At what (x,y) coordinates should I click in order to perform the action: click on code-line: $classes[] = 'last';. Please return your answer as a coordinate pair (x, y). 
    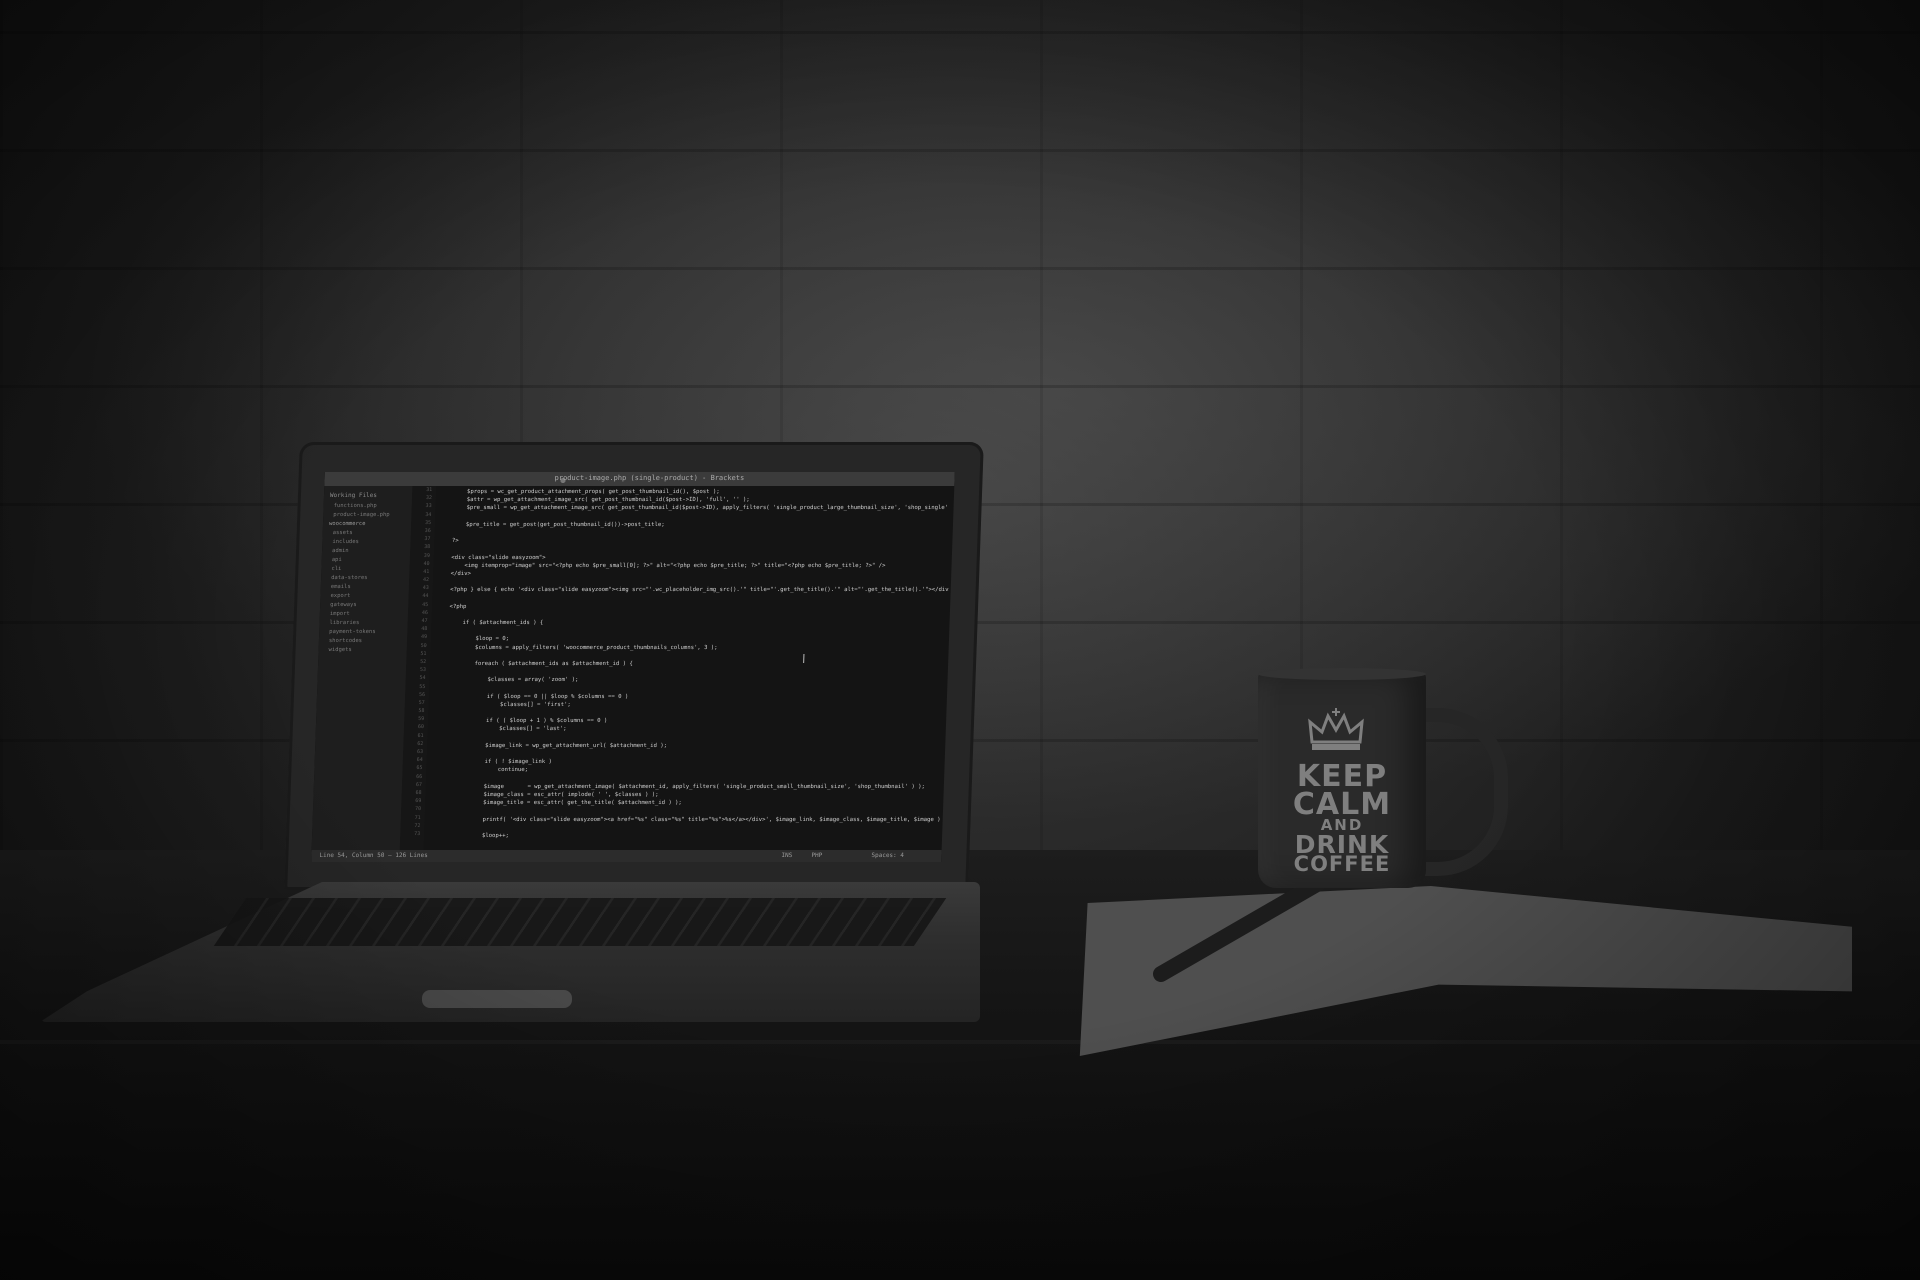
    Looking at the image, I should click on (499, 729).